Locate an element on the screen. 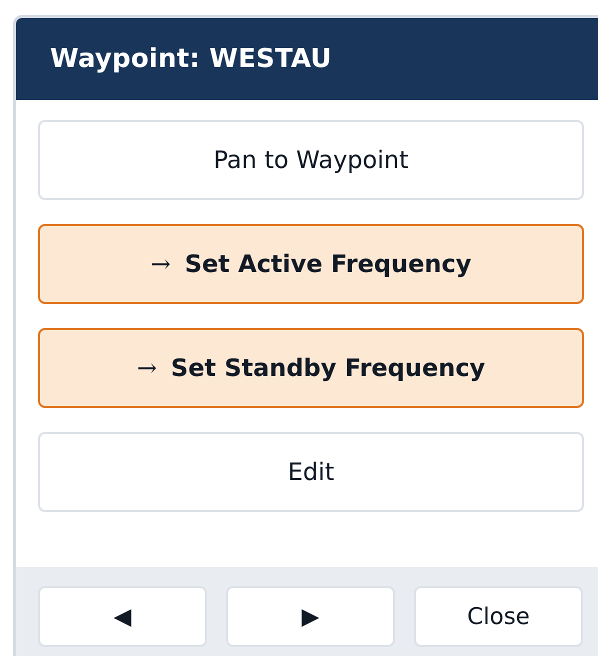  action-button: → Set Standby Frequency is located at coordinates (311, 368).